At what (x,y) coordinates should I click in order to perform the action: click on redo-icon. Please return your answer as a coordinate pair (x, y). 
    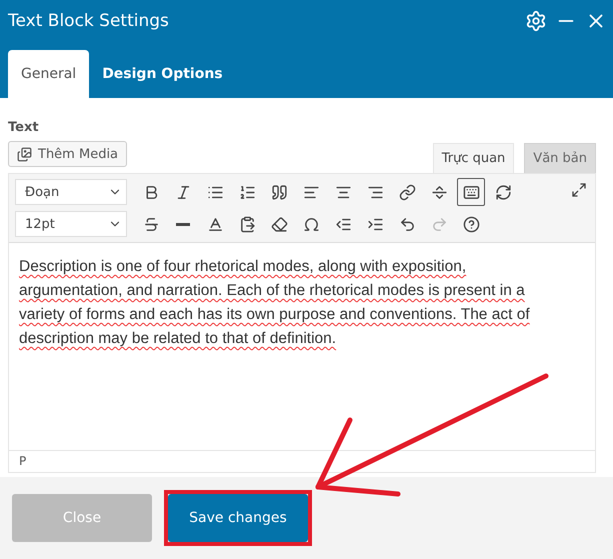
    Looking at the image, I should click on (439, 224).